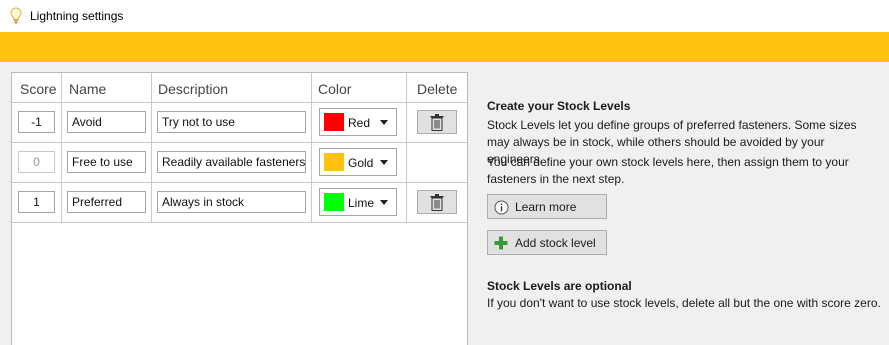 This screenshot has height=345, width=889. What do you see at coordinates (444, 47) in the screenshot?
I see `accent-bar` at bounding box center [444, 47].